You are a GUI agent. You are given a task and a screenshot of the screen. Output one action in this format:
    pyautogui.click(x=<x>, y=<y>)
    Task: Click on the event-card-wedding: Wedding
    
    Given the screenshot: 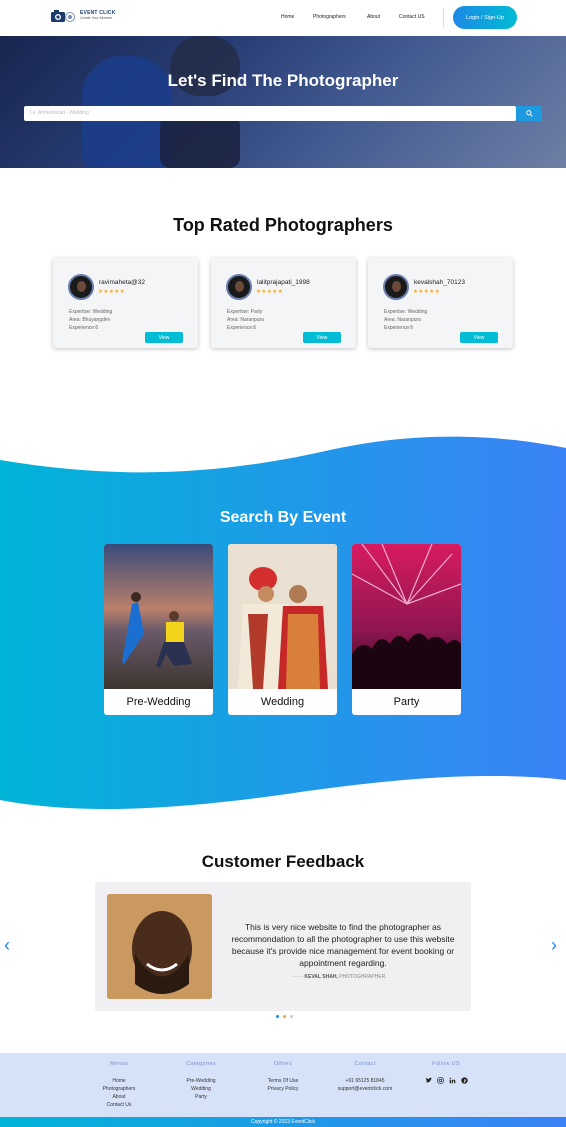 What is the action you would take?
    pyautogui.click(x=282, y=629)
    